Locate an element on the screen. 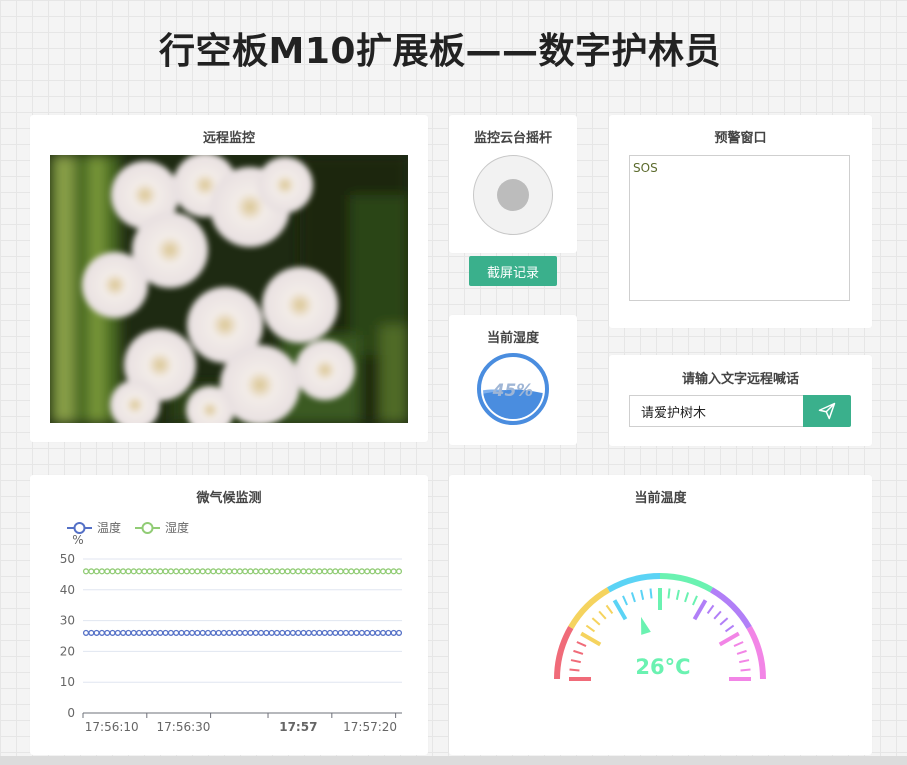  y-tick-label: 20 is located at coordinates (67, 651).